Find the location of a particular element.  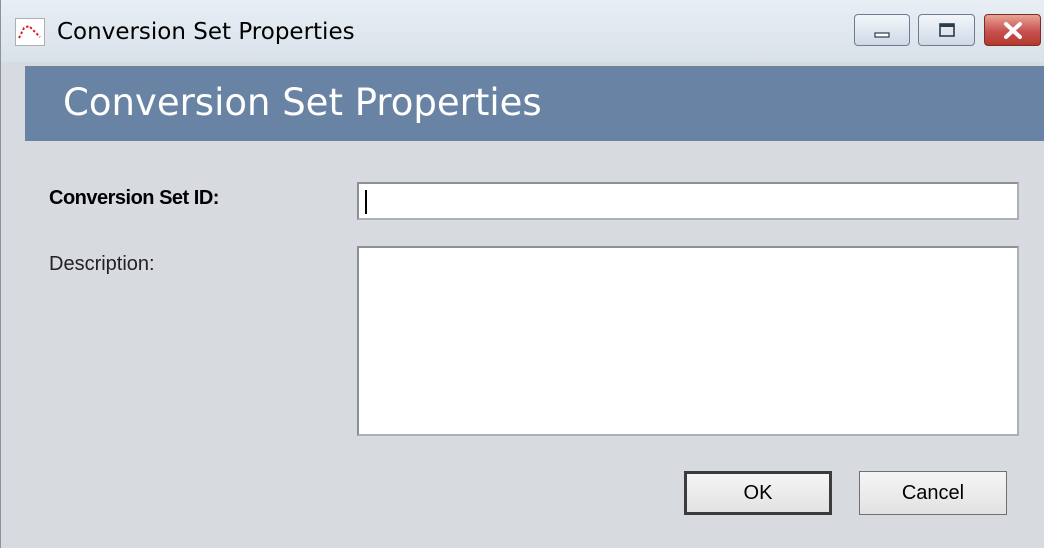

header-band: Conversion Set Properties is located at coordinates (534, 103).